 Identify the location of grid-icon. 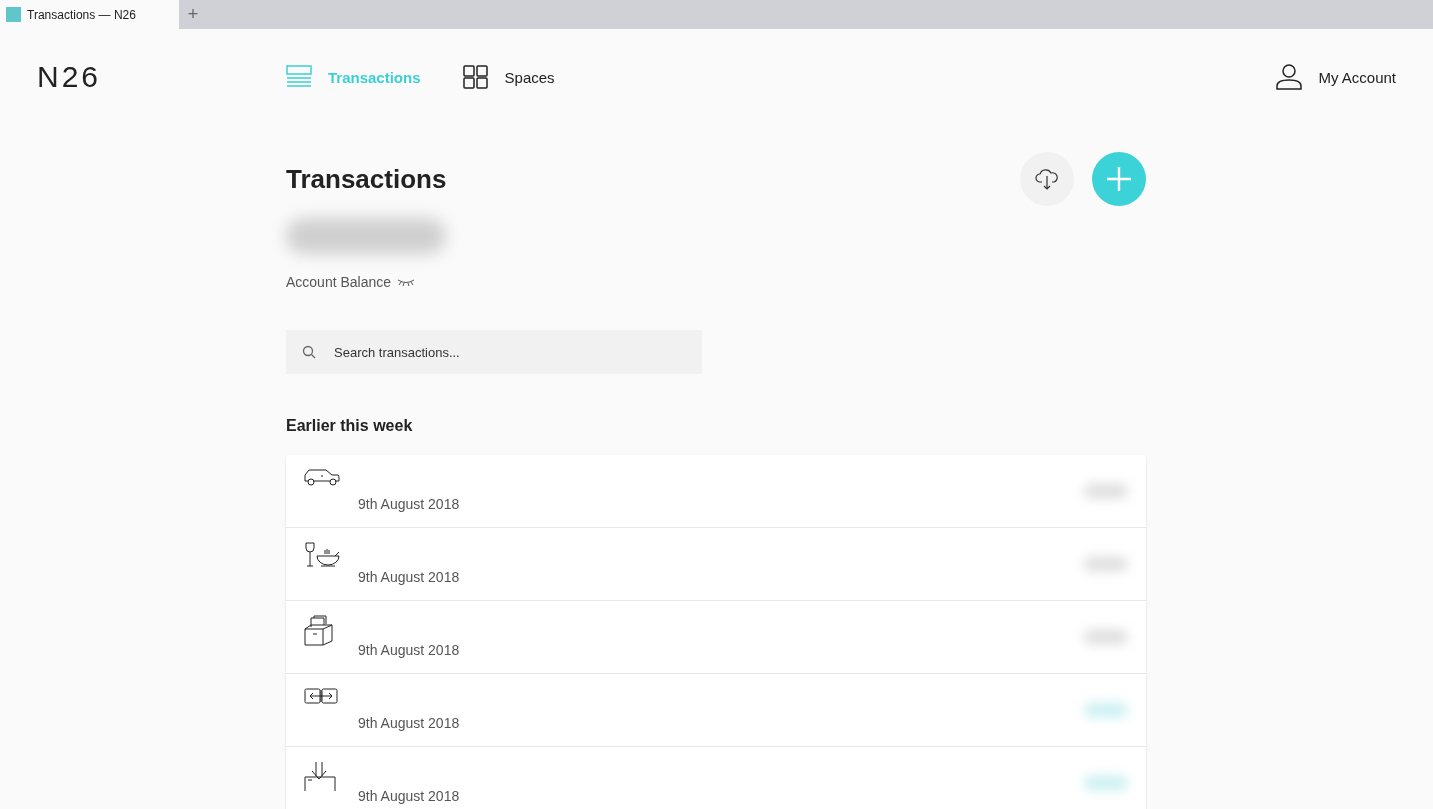
(475, 77).